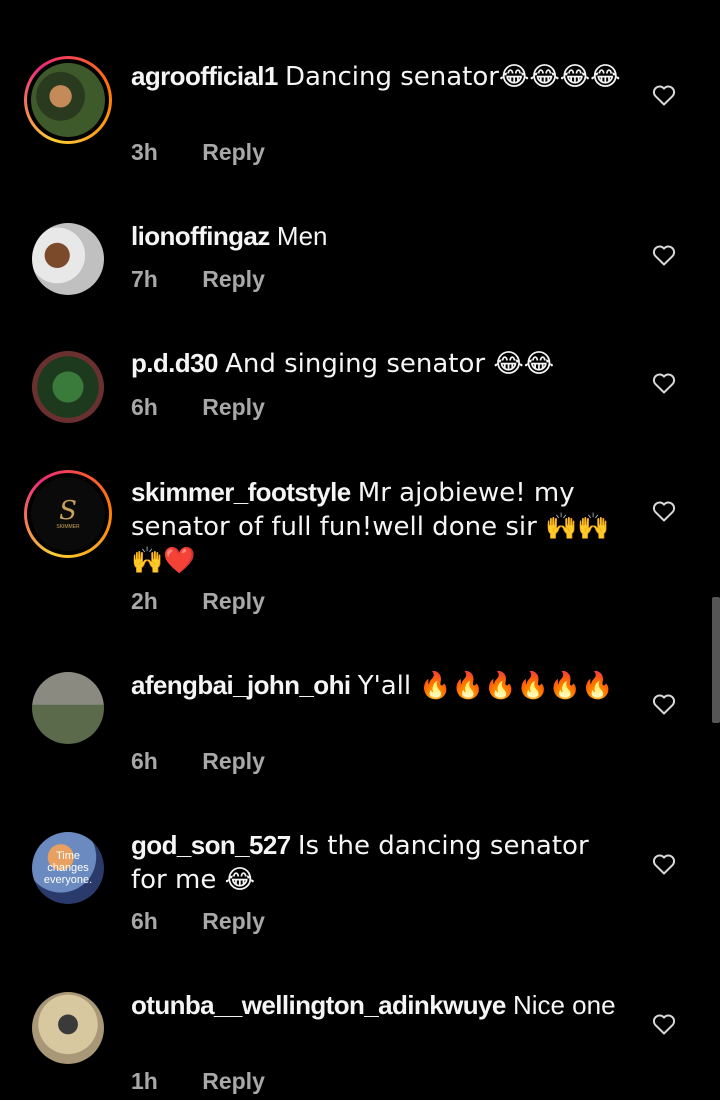 The image size is (720, 1100). I want to click on comment-text: And singing senator 😂😂, so click(390, 364).